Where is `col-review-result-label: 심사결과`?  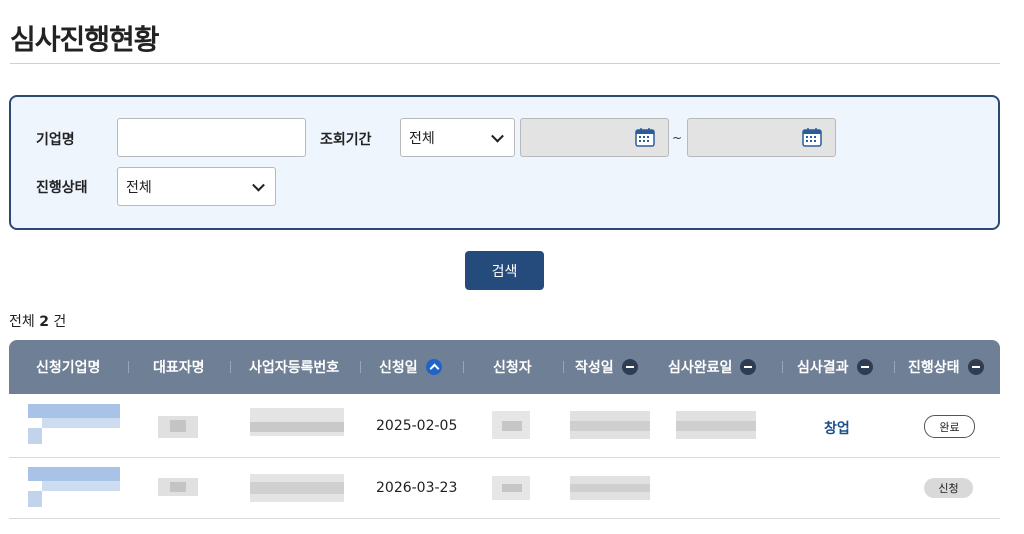 col-review-result-label: 심사결과 is located at coordinates (823, 368).